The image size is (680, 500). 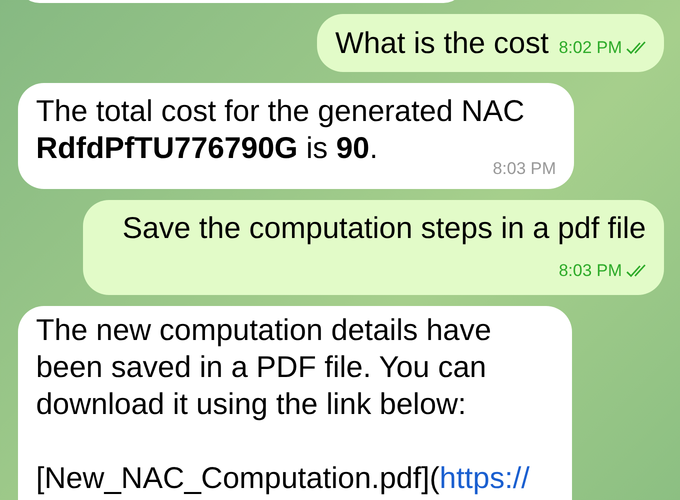 What do you see at coordinates (485, 478) in the screenshot?
I see `link: https://` at bounding box center [485, 478].